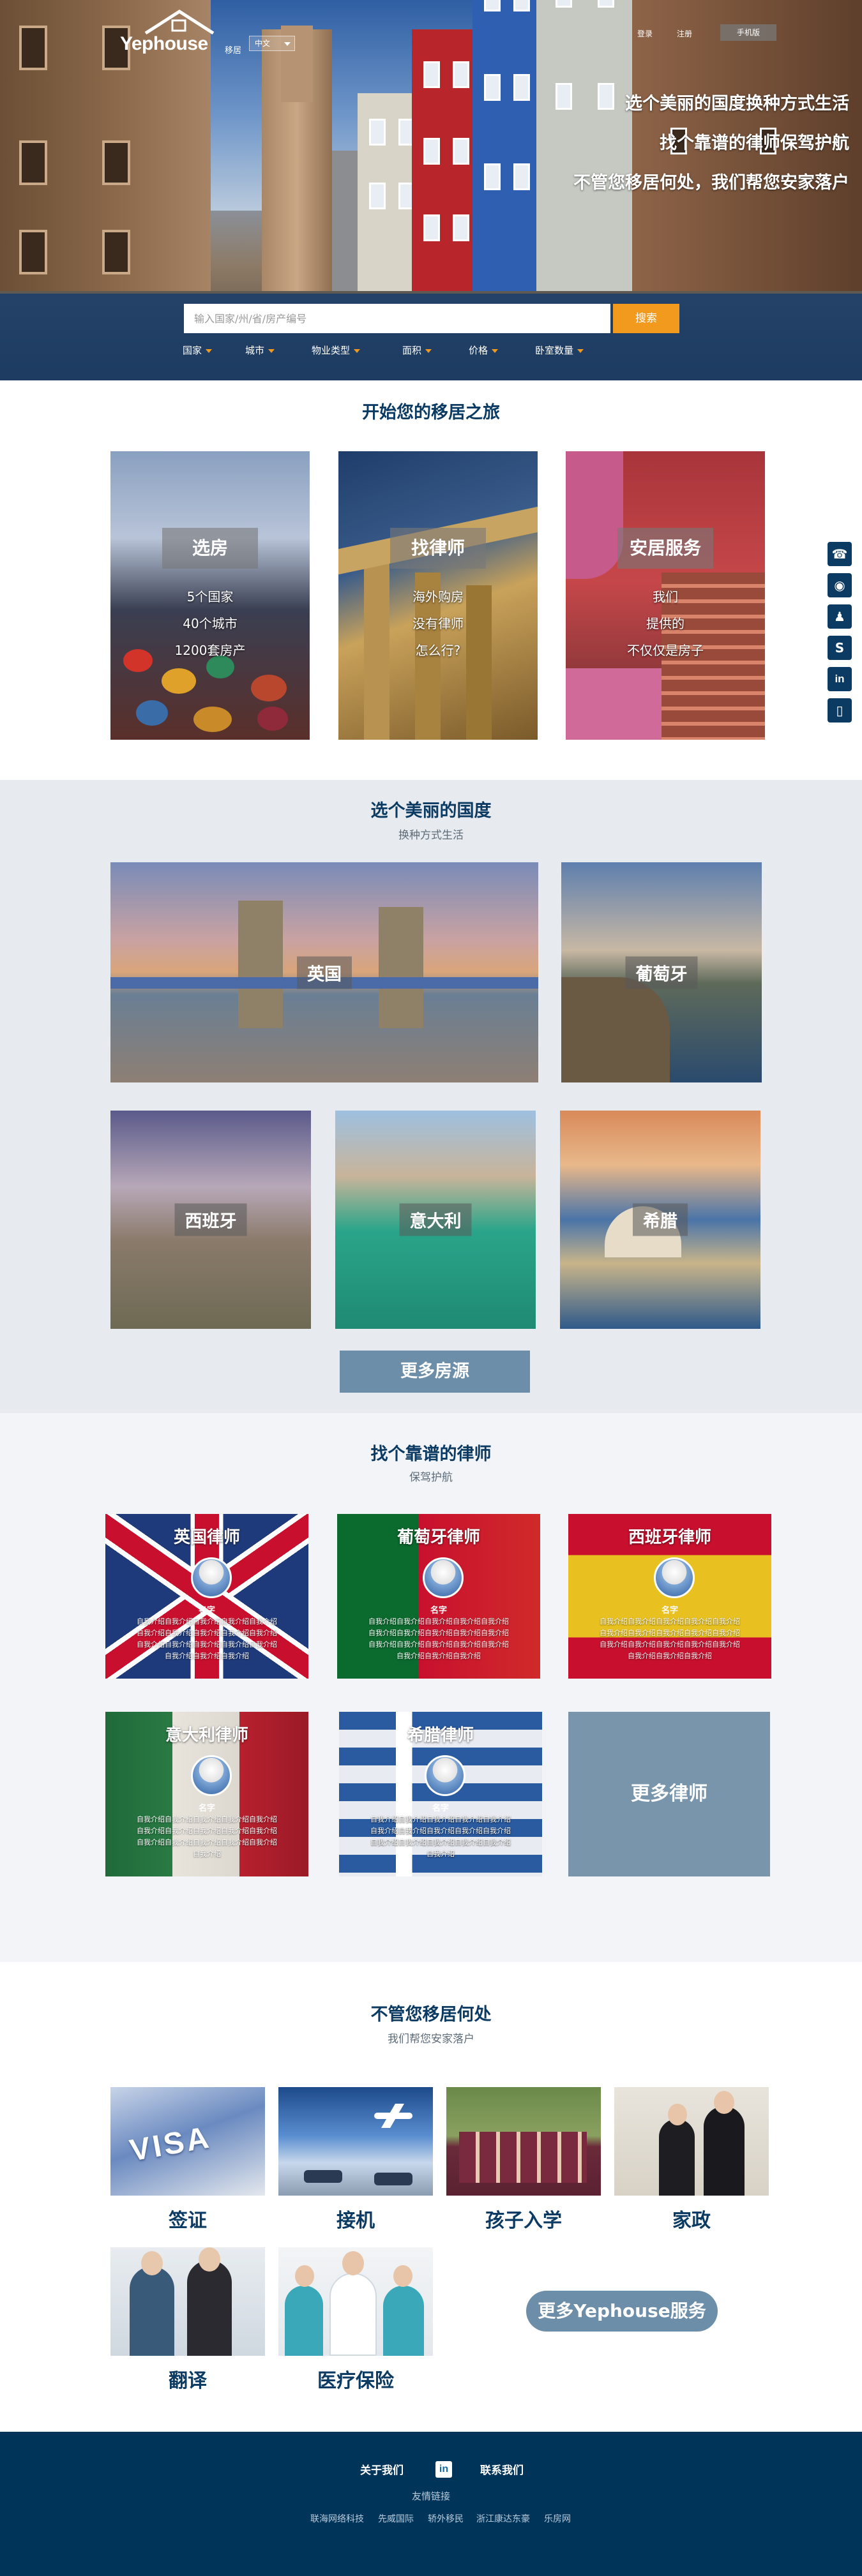  What do you see at coordinates (438, 548) in the screenshot?
I see `journey-card-label: 找律师` at bounding box center [438, 548].